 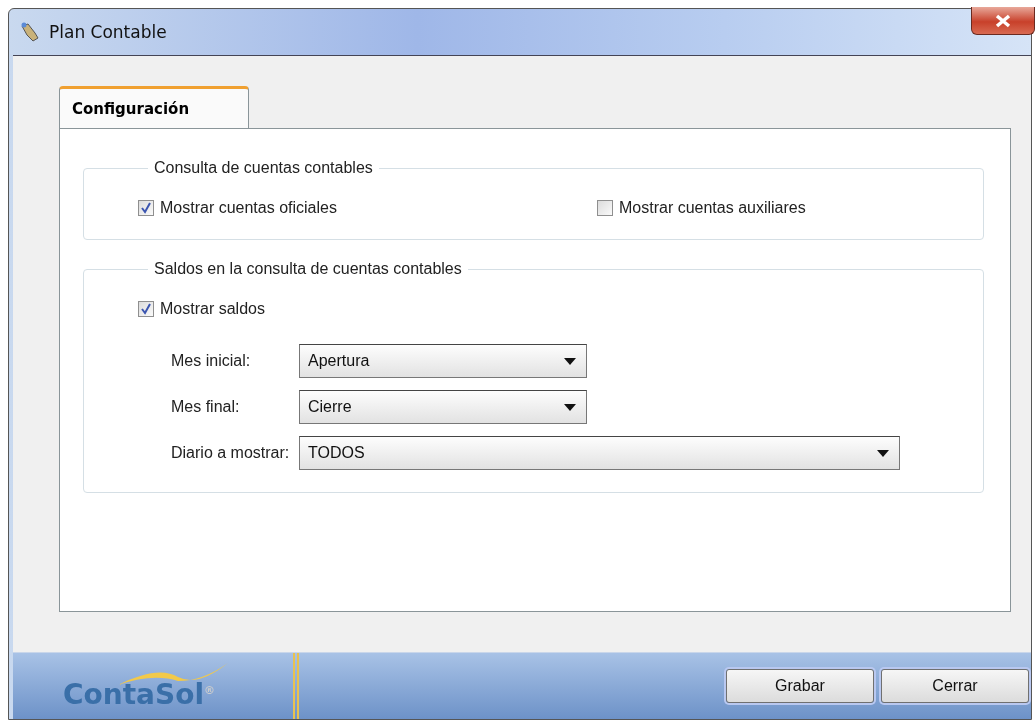 I want to click on logo: ContaSol$^{®}$, so click(x=139, y=694).